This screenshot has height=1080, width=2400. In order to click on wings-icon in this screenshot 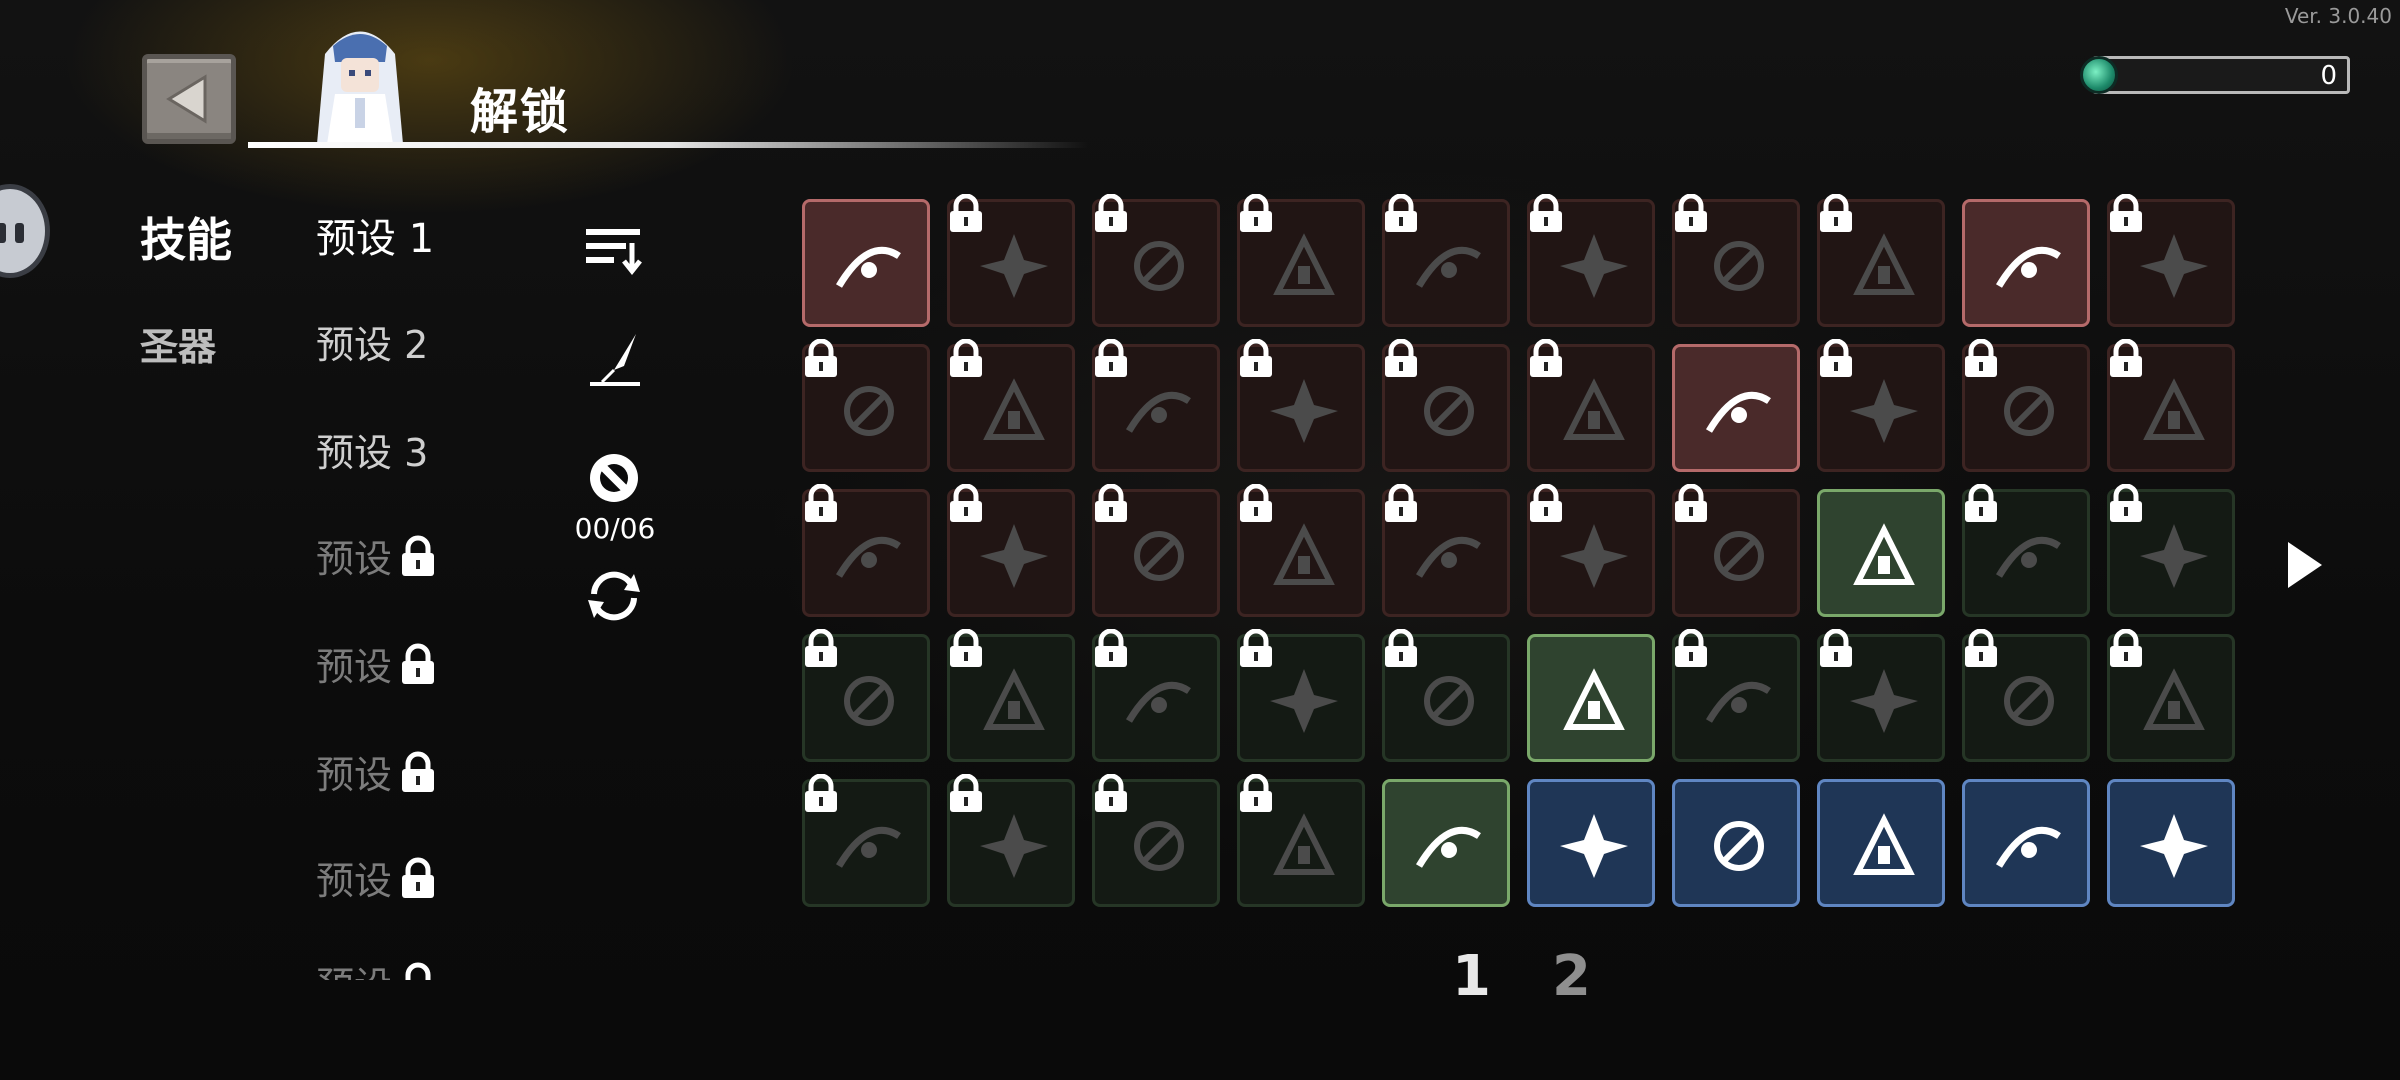, I will do `click(2029, 701)`.